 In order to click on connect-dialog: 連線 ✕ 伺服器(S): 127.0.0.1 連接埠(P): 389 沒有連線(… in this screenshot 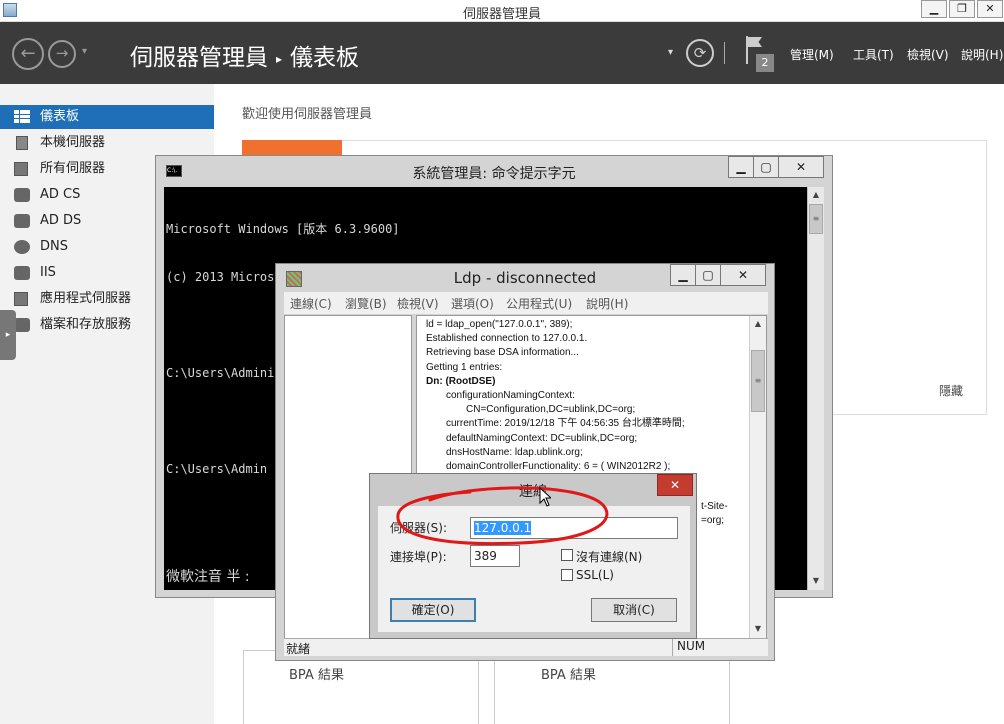, I will do `click(533, 556)`.